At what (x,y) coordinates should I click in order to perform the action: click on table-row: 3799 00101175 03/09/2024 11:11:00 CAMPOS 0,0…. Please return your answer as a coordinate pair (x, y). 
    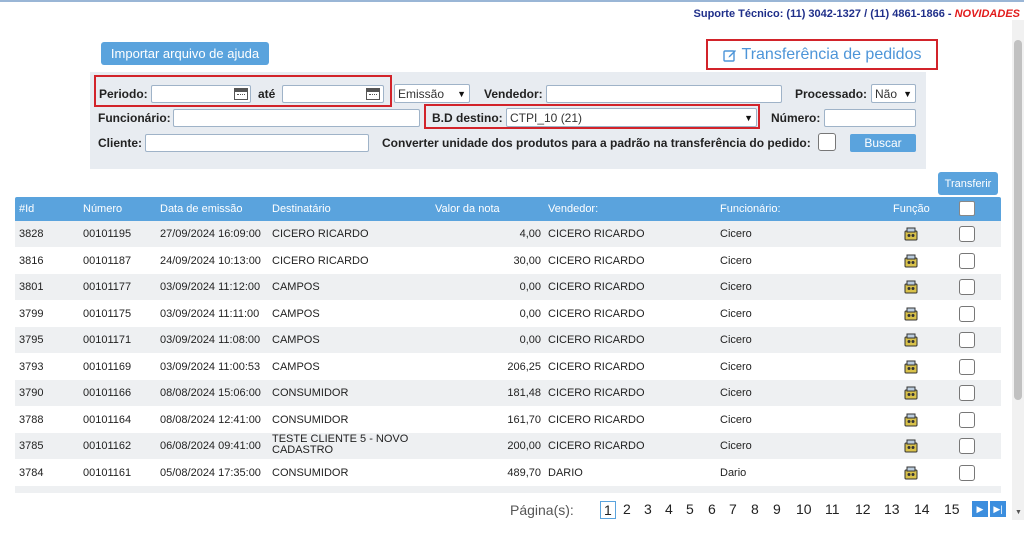
    Looking at the image, I should click on (508, 314).